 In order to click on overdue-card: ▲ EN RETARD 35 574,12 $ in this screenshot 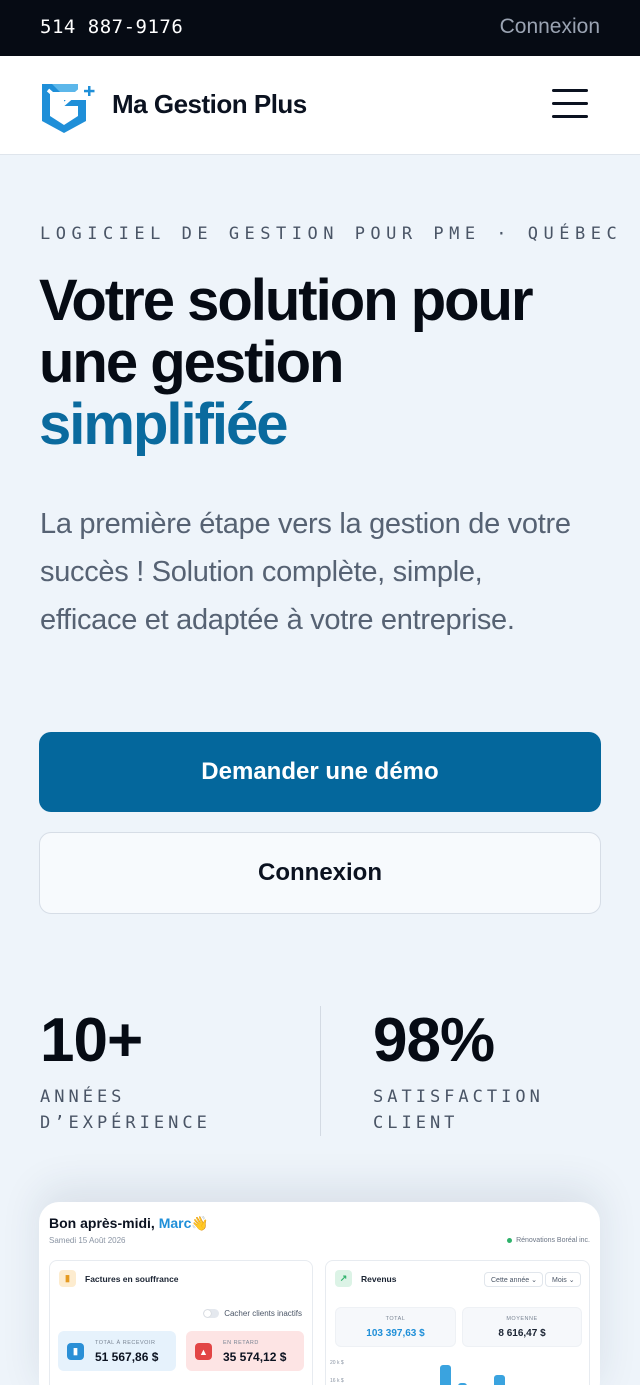, I will do `click(245, 1351)`.